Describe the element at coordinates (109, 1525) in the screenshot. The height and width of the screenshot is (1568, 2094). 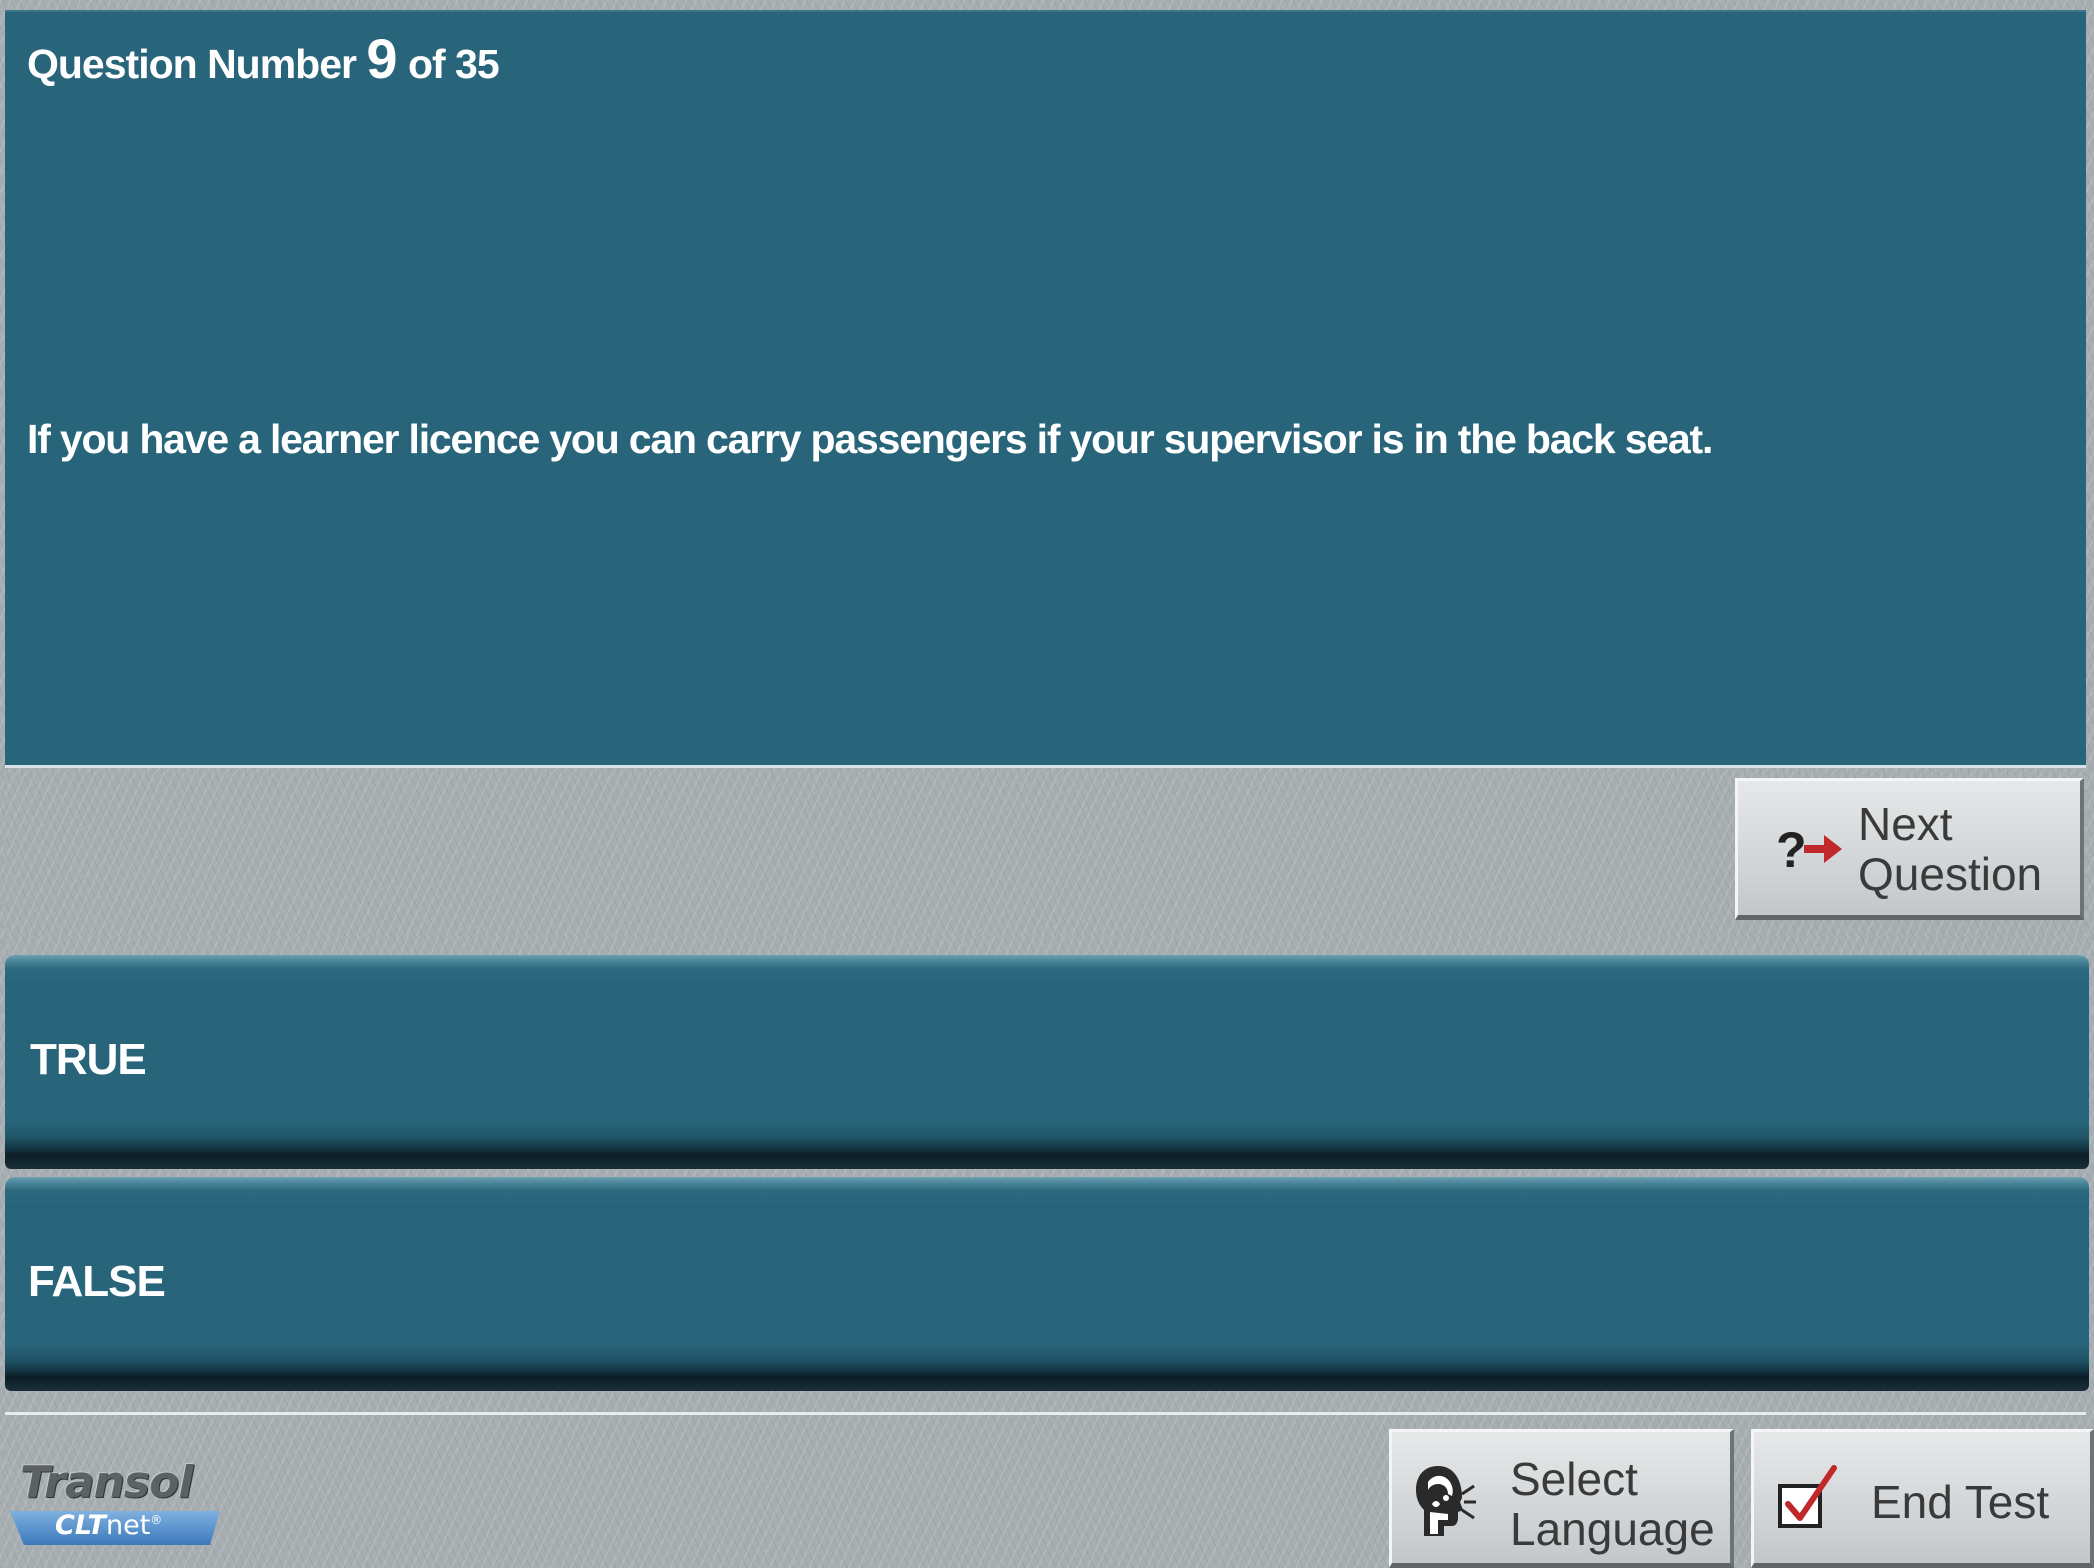
I see `logo-product: CLTnet®` at that location.